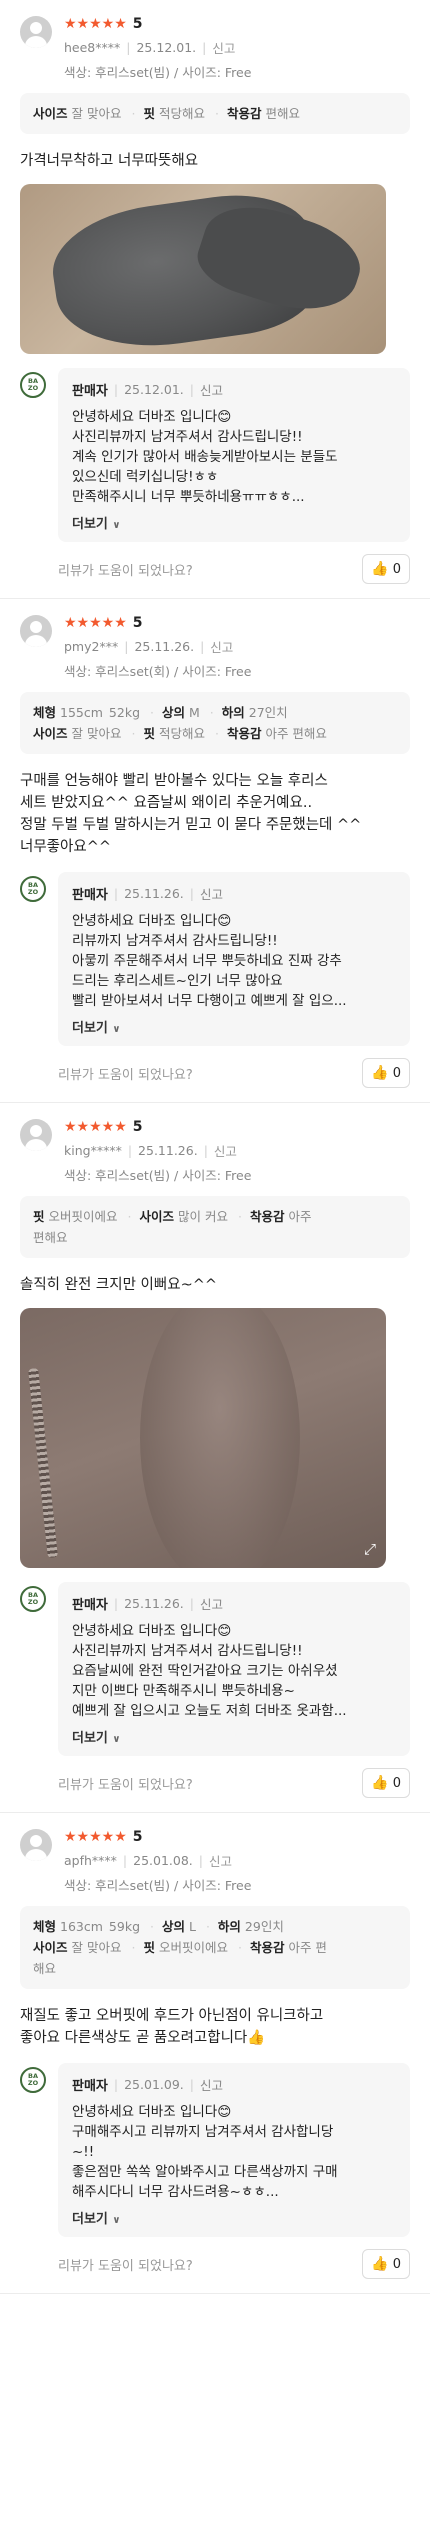 Image resolution: width=430 pixels, height=2521 pixels. I want to click on review-user: apfh****, so click(90, 1860).